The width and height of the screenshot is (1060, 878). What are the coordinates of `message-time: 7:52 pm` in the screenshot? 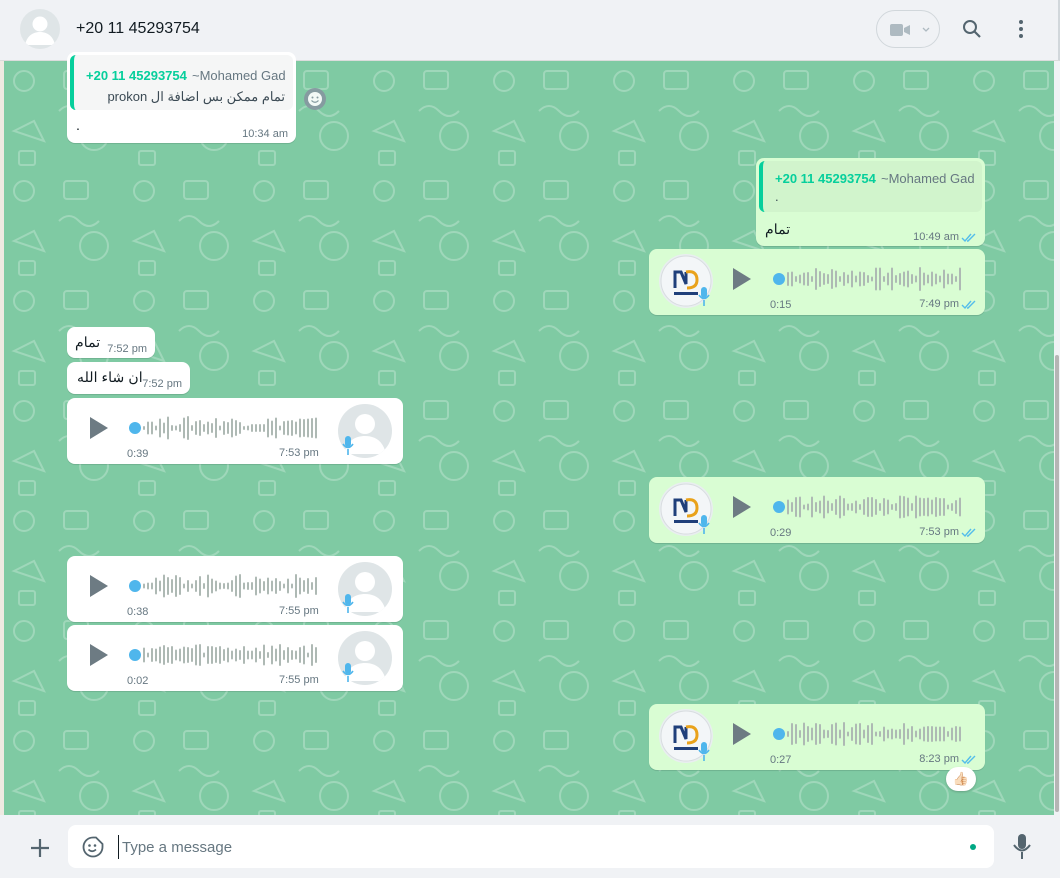 It's located at (127, 349).